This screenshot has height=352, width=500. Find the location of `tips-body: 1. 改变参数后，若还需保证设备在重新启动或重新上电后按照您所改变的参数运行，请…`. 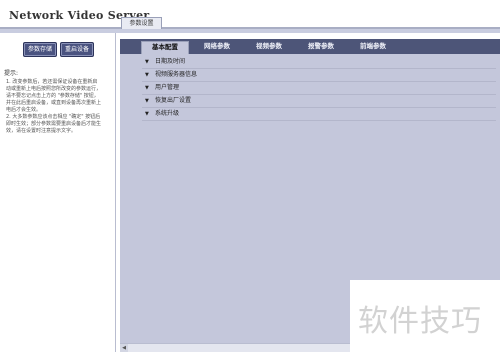

tips-body: 1. 改变参数后，若还需保证设备在重新启动或重新上电后按照您所改变的参数运行，请… is located at coordinates (54, 107).